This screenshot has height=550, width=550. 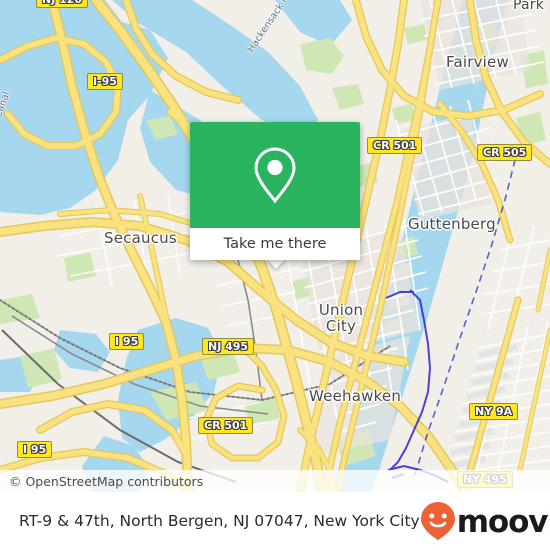 What do you see at coordinates (35, 449) in the screenshot?
I see `shield-i-95-southwest: I 95` at bounding box center [35, 449].